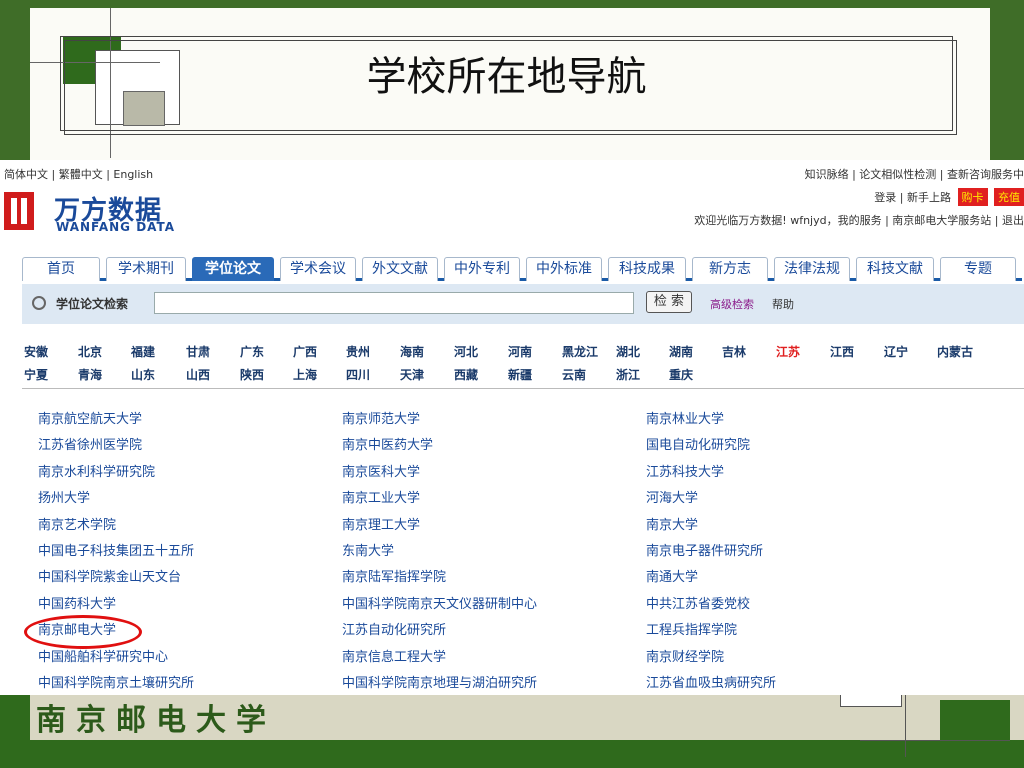 The width and height of the screenshot is (1024, 768). Describe the element at coordinates (394, 575) in the screenshot. I see `university-link: 南京陆军指挥学院` at that location.